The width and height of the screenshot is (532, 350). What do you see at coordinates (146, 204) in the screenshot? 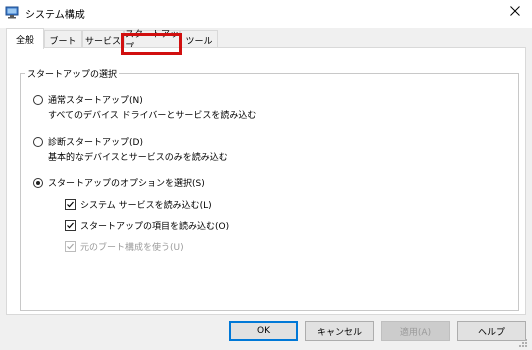
I see `load-system-services-label: システム サービスを読み込む(L)` at bounding box center [146, 204].